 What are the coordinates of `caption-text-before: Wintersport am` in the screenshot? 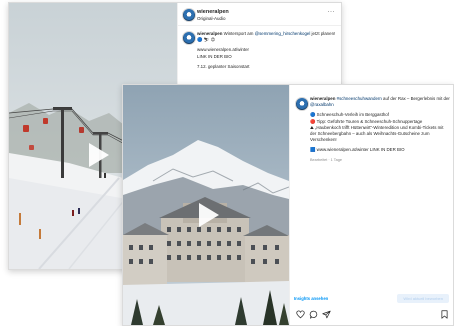 It's located at (238, 33).